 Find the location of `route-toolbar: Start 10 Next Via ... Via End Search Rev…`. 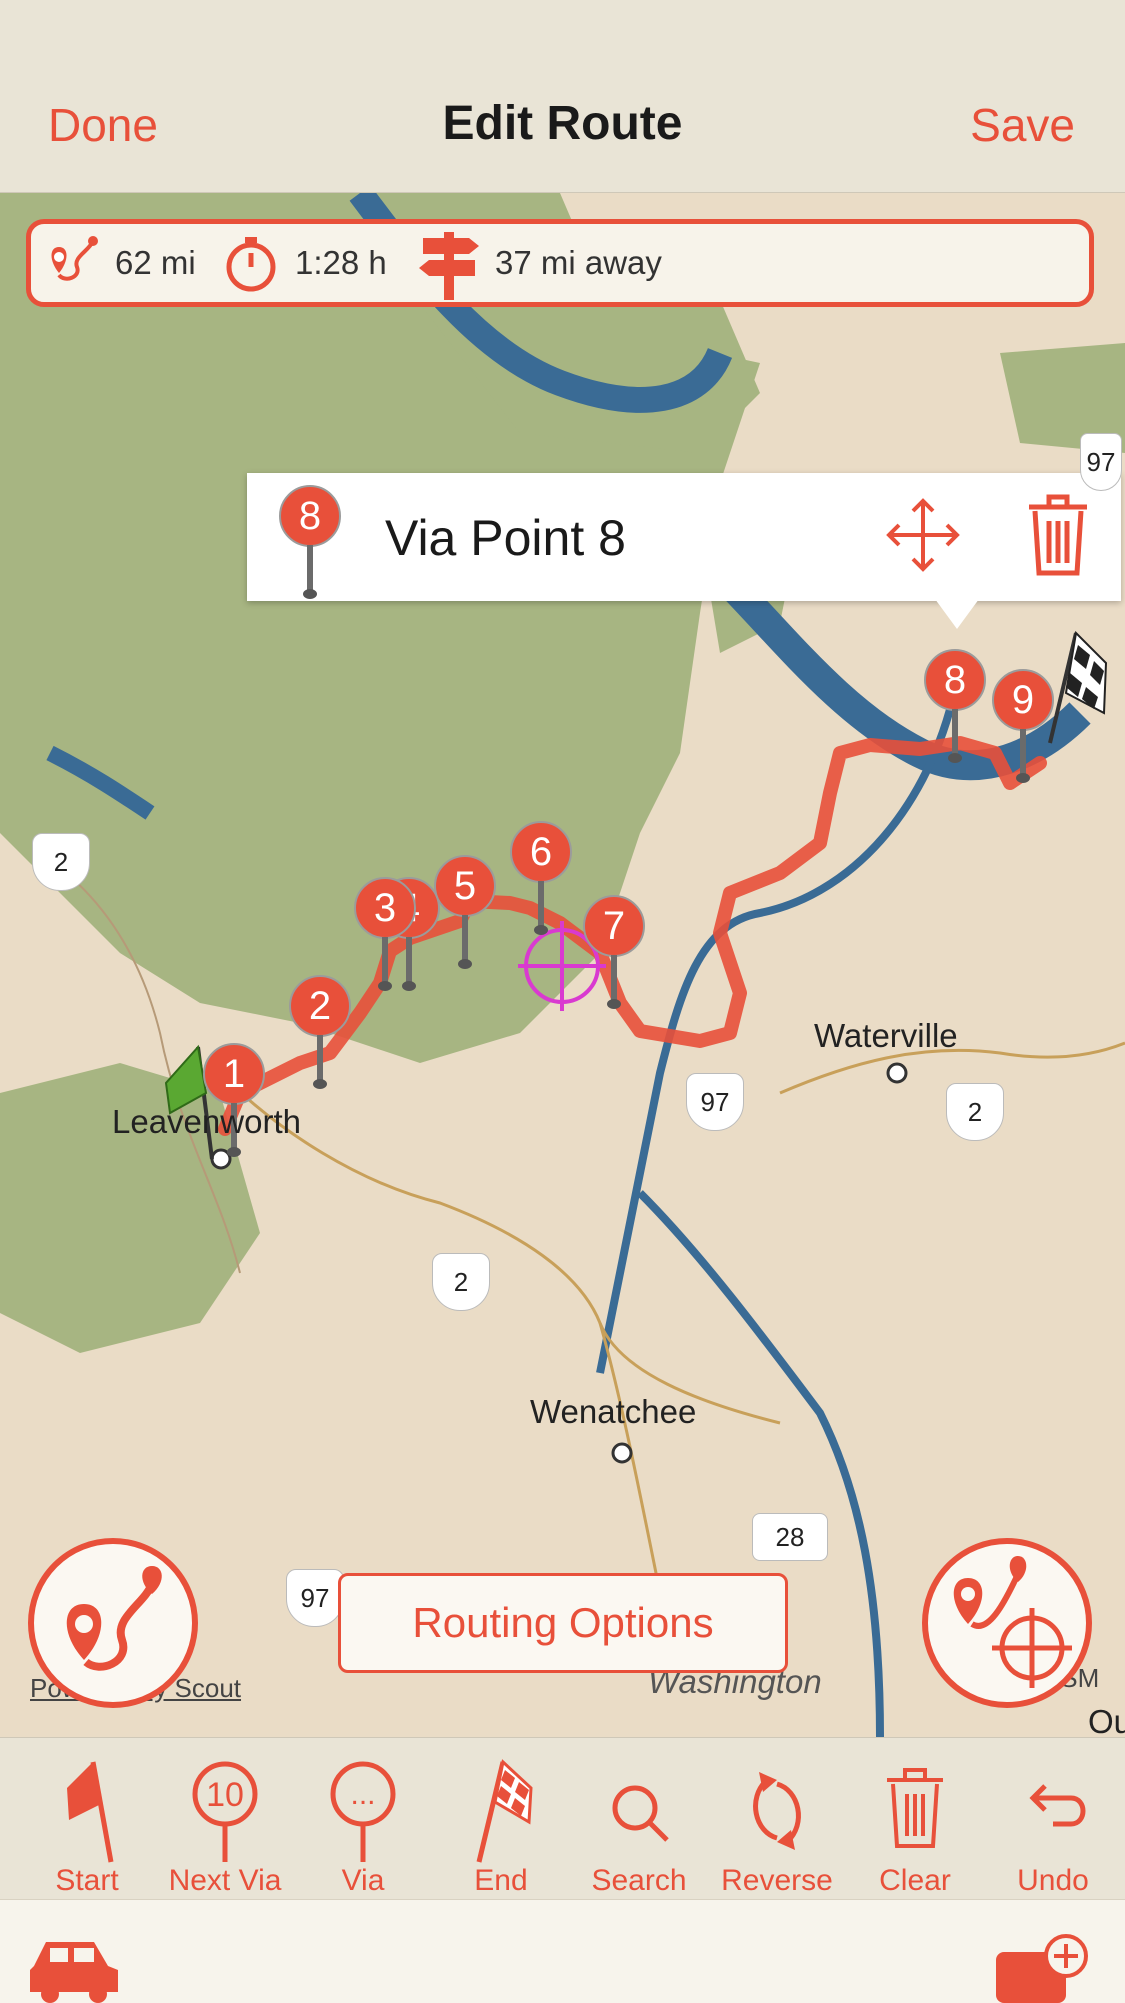

route-toolbar: Start 10 Next Via ... Via End Search Rev… is located at coordinates (562, 1818).